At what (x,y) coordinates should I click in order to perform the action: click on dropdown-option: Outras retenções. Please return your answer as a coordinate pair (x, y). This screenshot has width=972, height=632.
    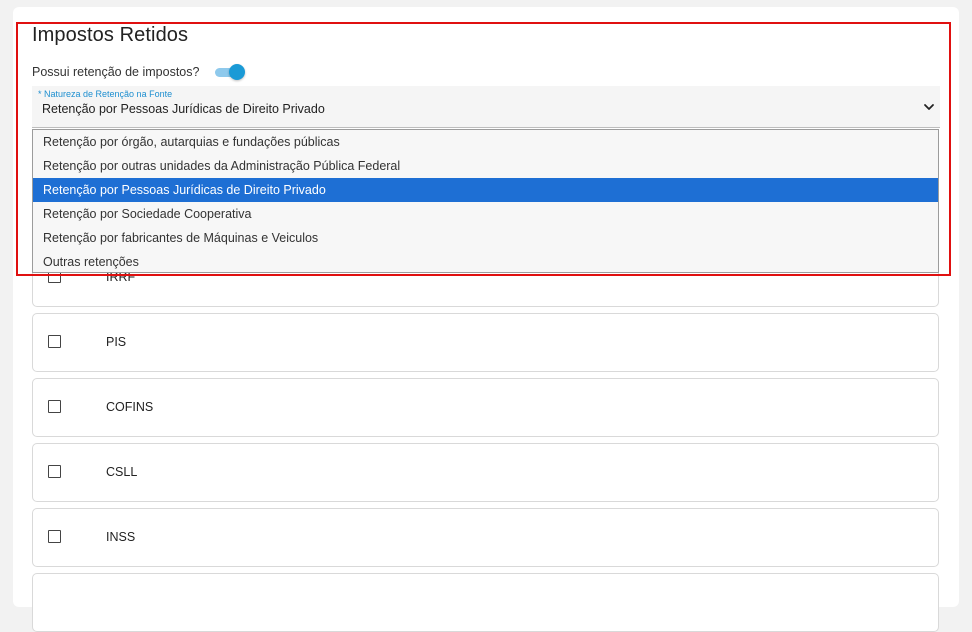
    Looking at the image, I should click on (485, 262).